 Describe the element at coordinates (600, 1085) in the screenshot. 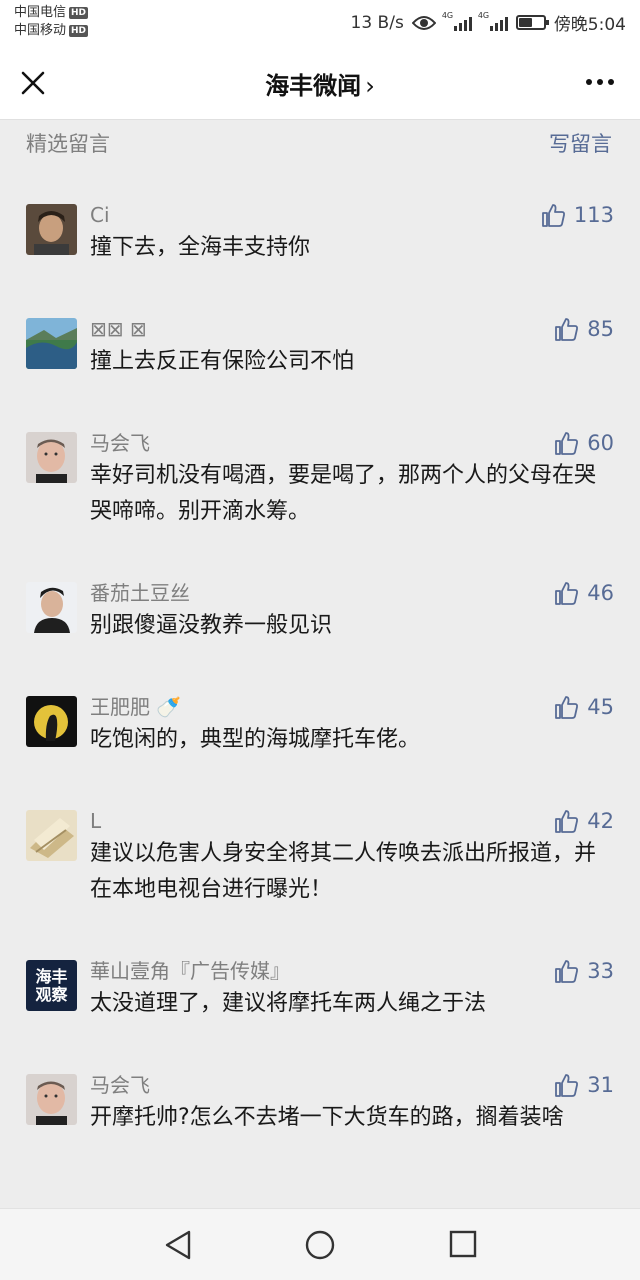

I see `like-count: 31` at that location.